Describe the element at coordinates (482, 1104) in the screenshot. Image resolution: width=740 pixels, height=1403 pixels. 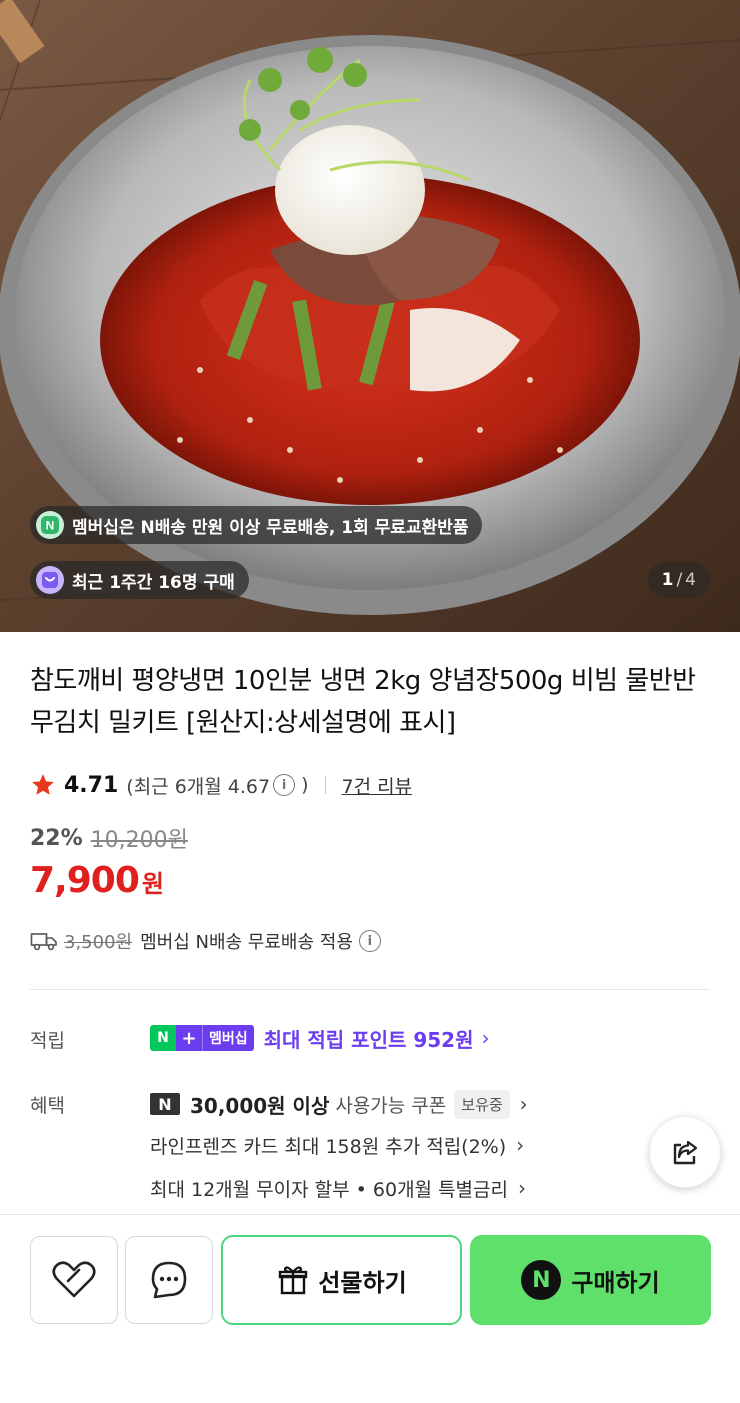
I see `coupon-owned-tag: 보유중` at that location.